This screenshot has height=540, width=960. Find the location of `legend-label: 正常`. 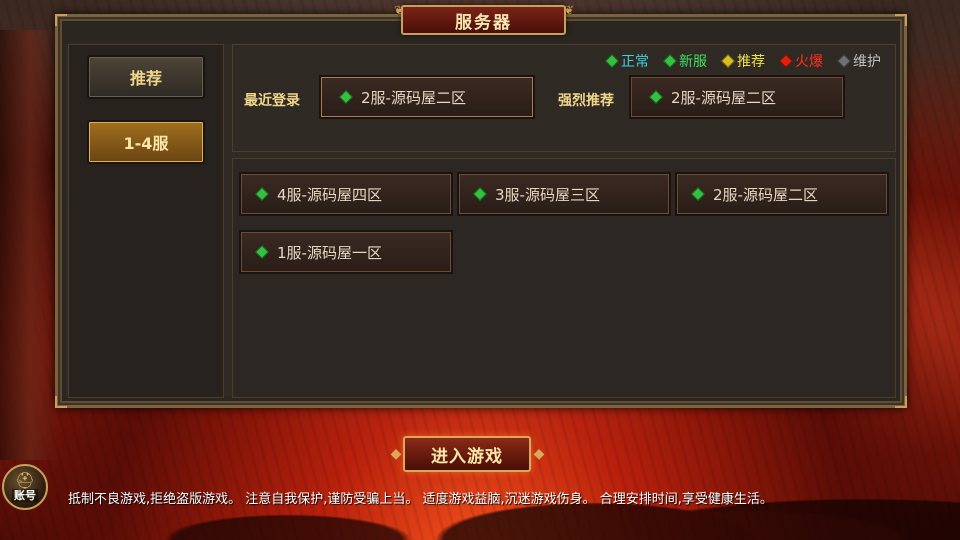

legend-label: 正常 is located at coordinates (635, 62).